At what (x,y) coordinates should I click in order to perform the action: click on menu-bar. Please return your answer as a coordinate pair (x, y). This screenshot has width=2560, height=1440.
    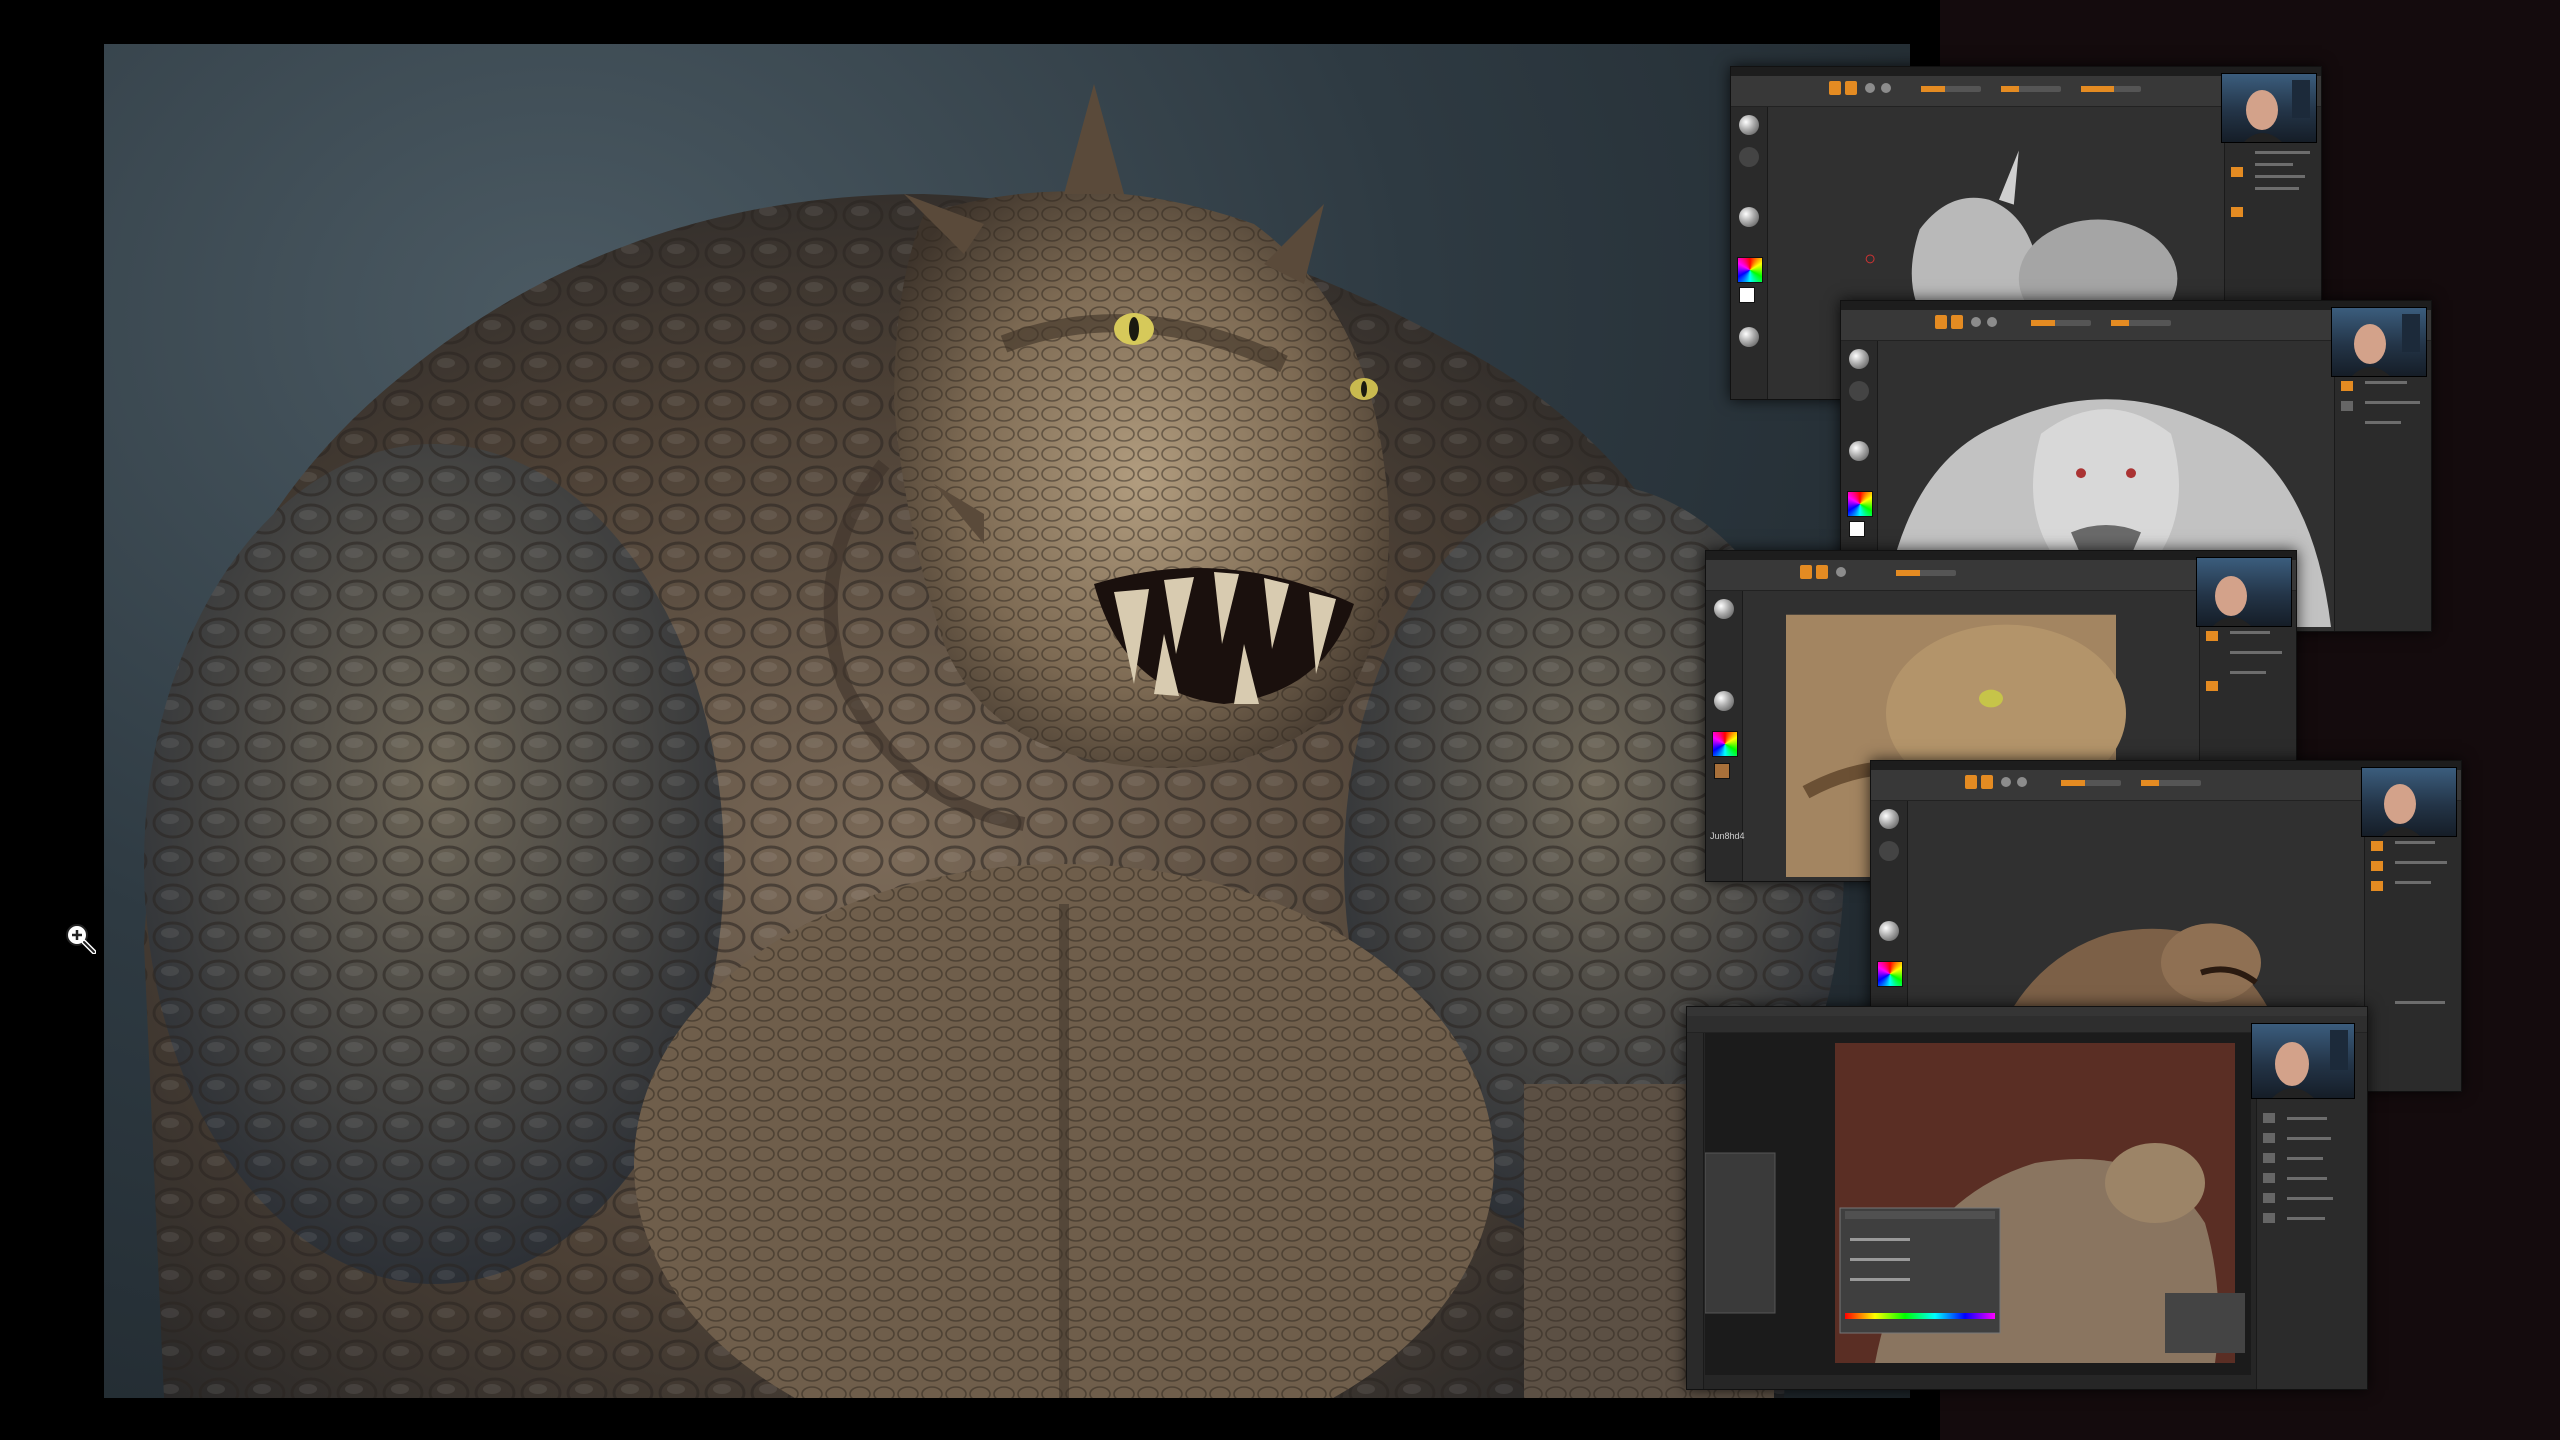
    Looking at the image, I should click on (2027, 1011).